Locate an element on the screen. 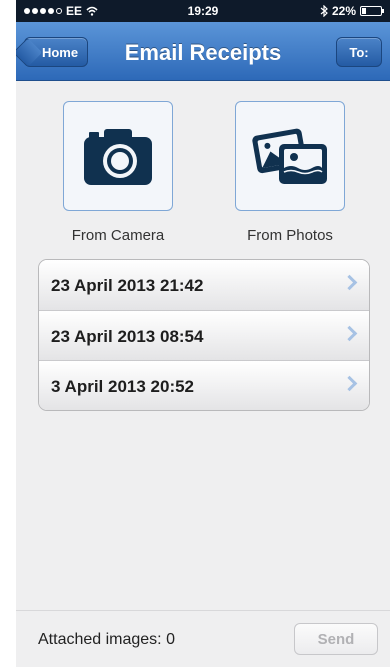  from-photos-label: From Photos is located at coordinates (290, 235).